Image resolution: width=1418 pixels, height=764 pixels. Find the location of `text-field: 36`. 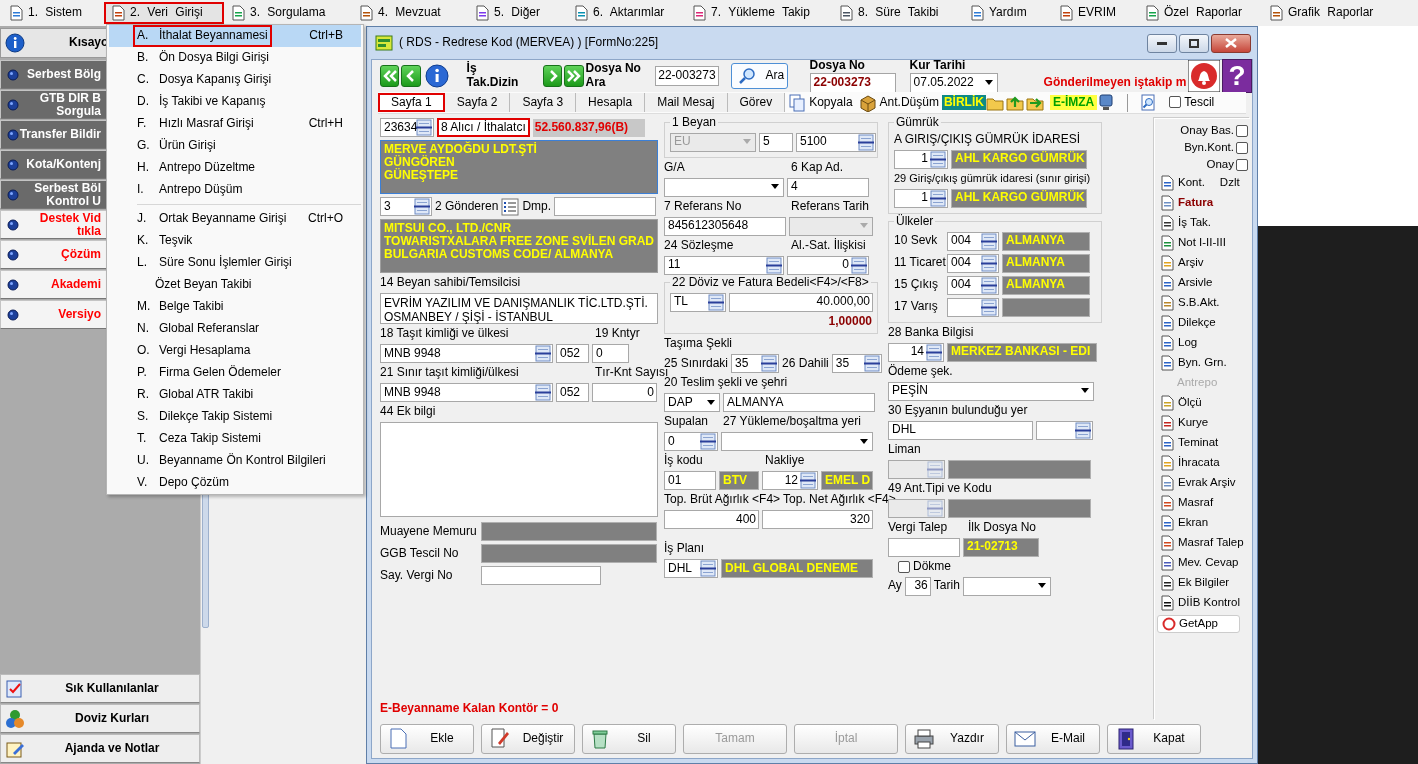

text-field: 36 is located at coordinates (917, 586).